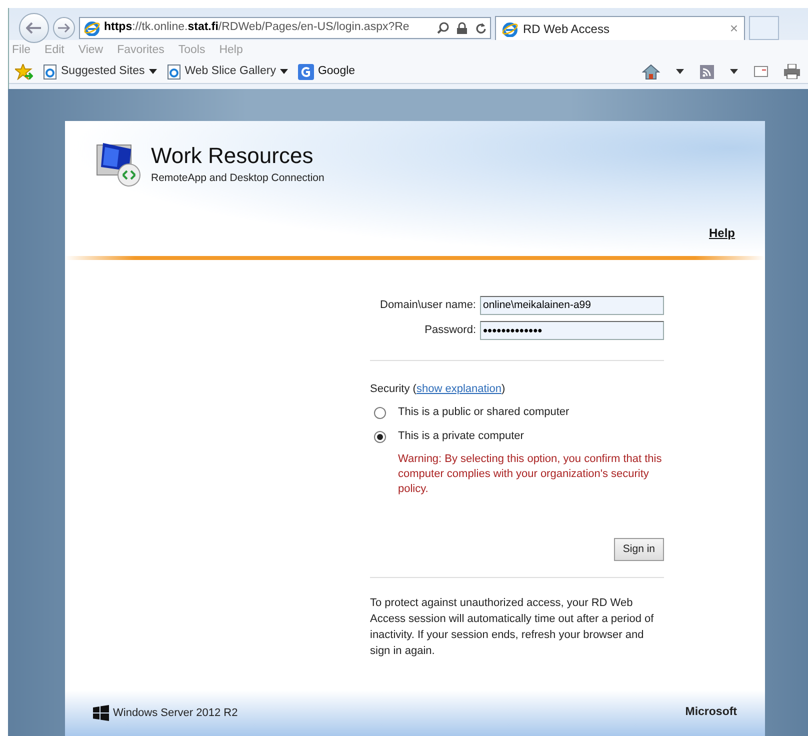 Image resolution: width=808 pixels, height=736 pixels. Describe the element at coordinates (461, 436) in the screenshot. I see `radio-label: This is a private computer` at that location.